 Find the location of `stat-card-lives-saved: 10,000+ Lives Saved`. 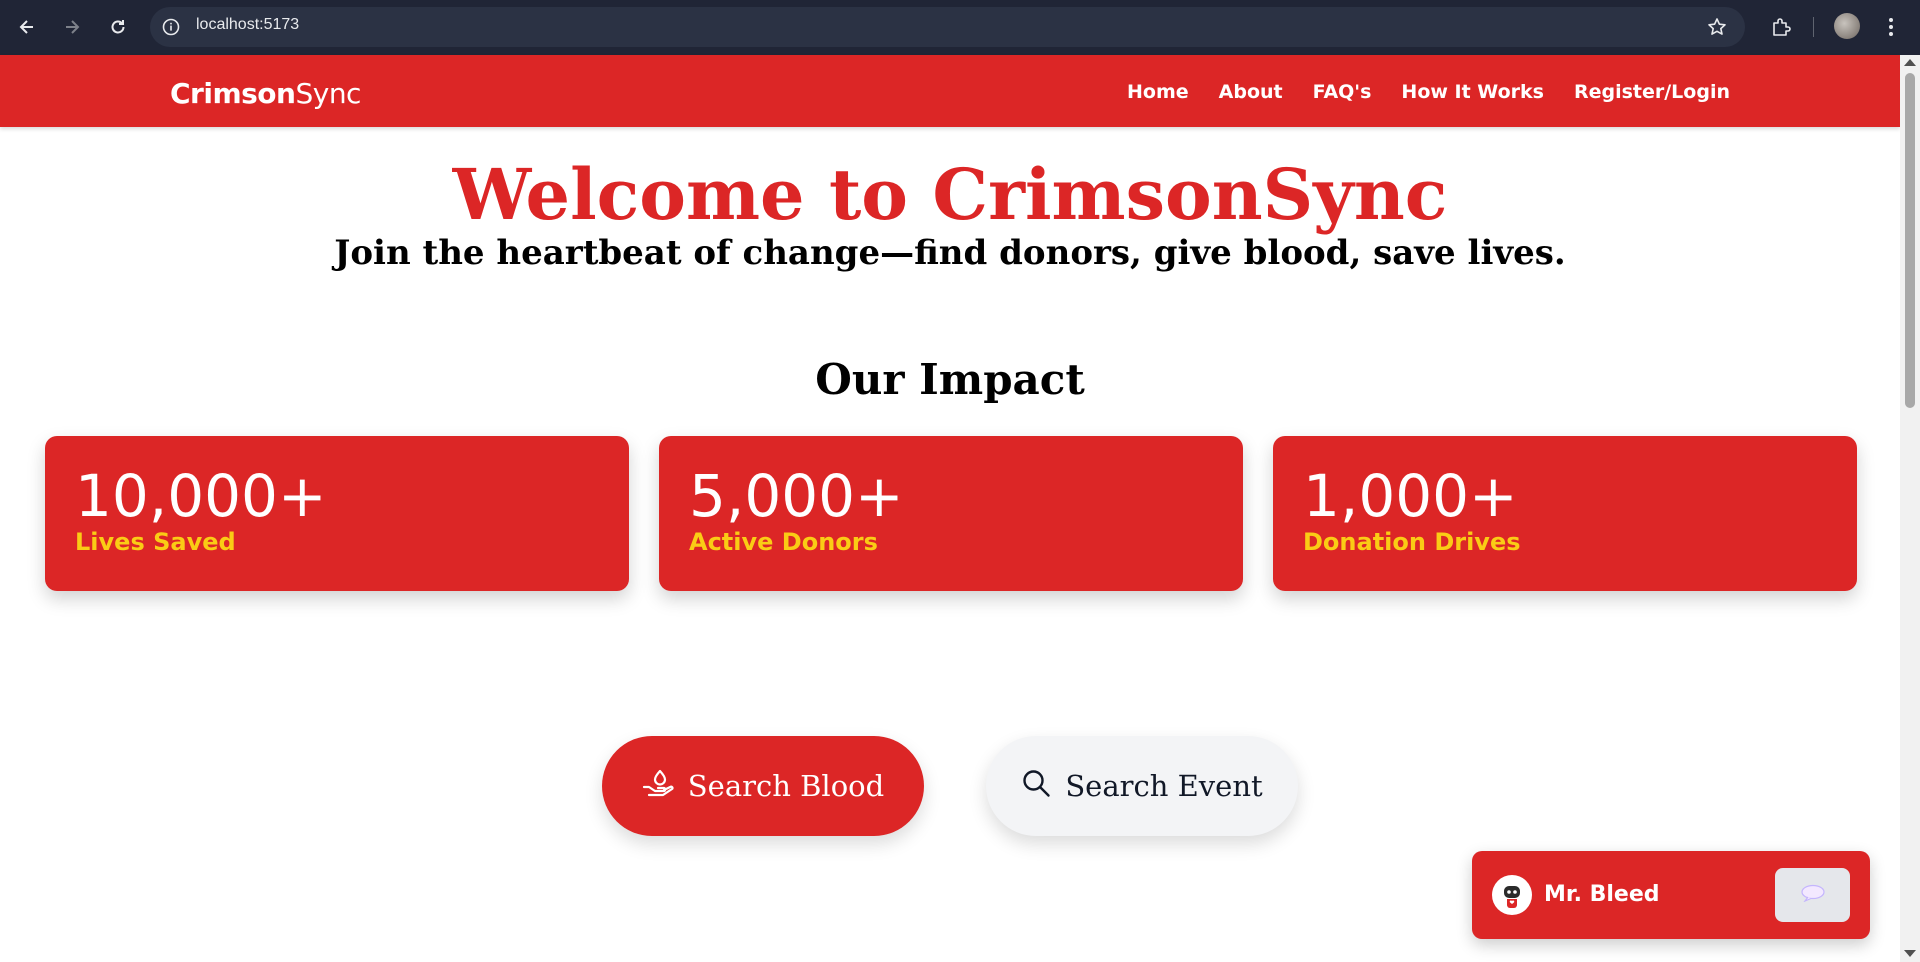

stat-card-lives-saved: 10,000+ Lives Saved is located at coordinates (337, 513).